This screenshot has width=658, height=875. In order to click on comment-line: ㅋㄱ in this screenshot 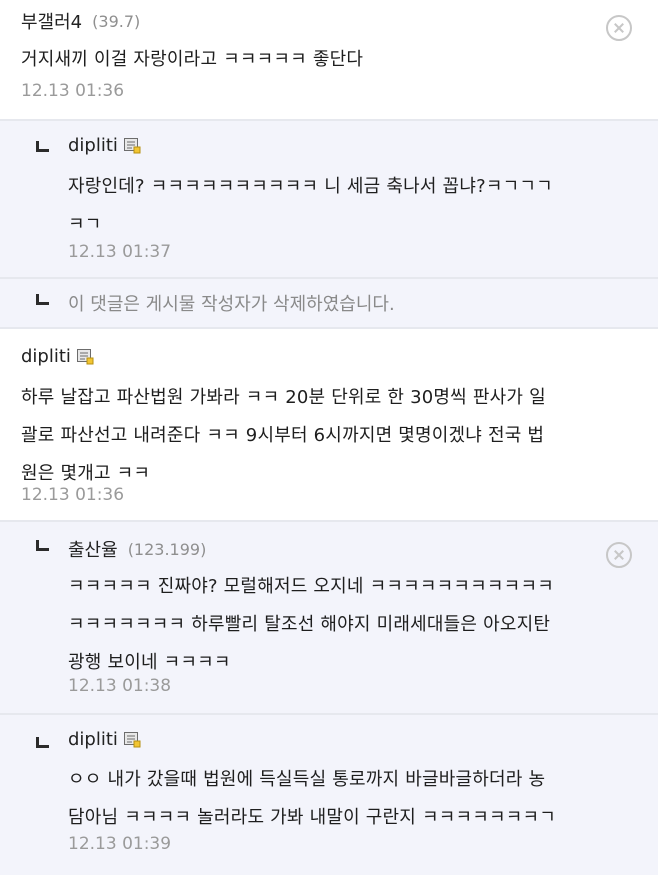, I will do `click(85, 224)`.